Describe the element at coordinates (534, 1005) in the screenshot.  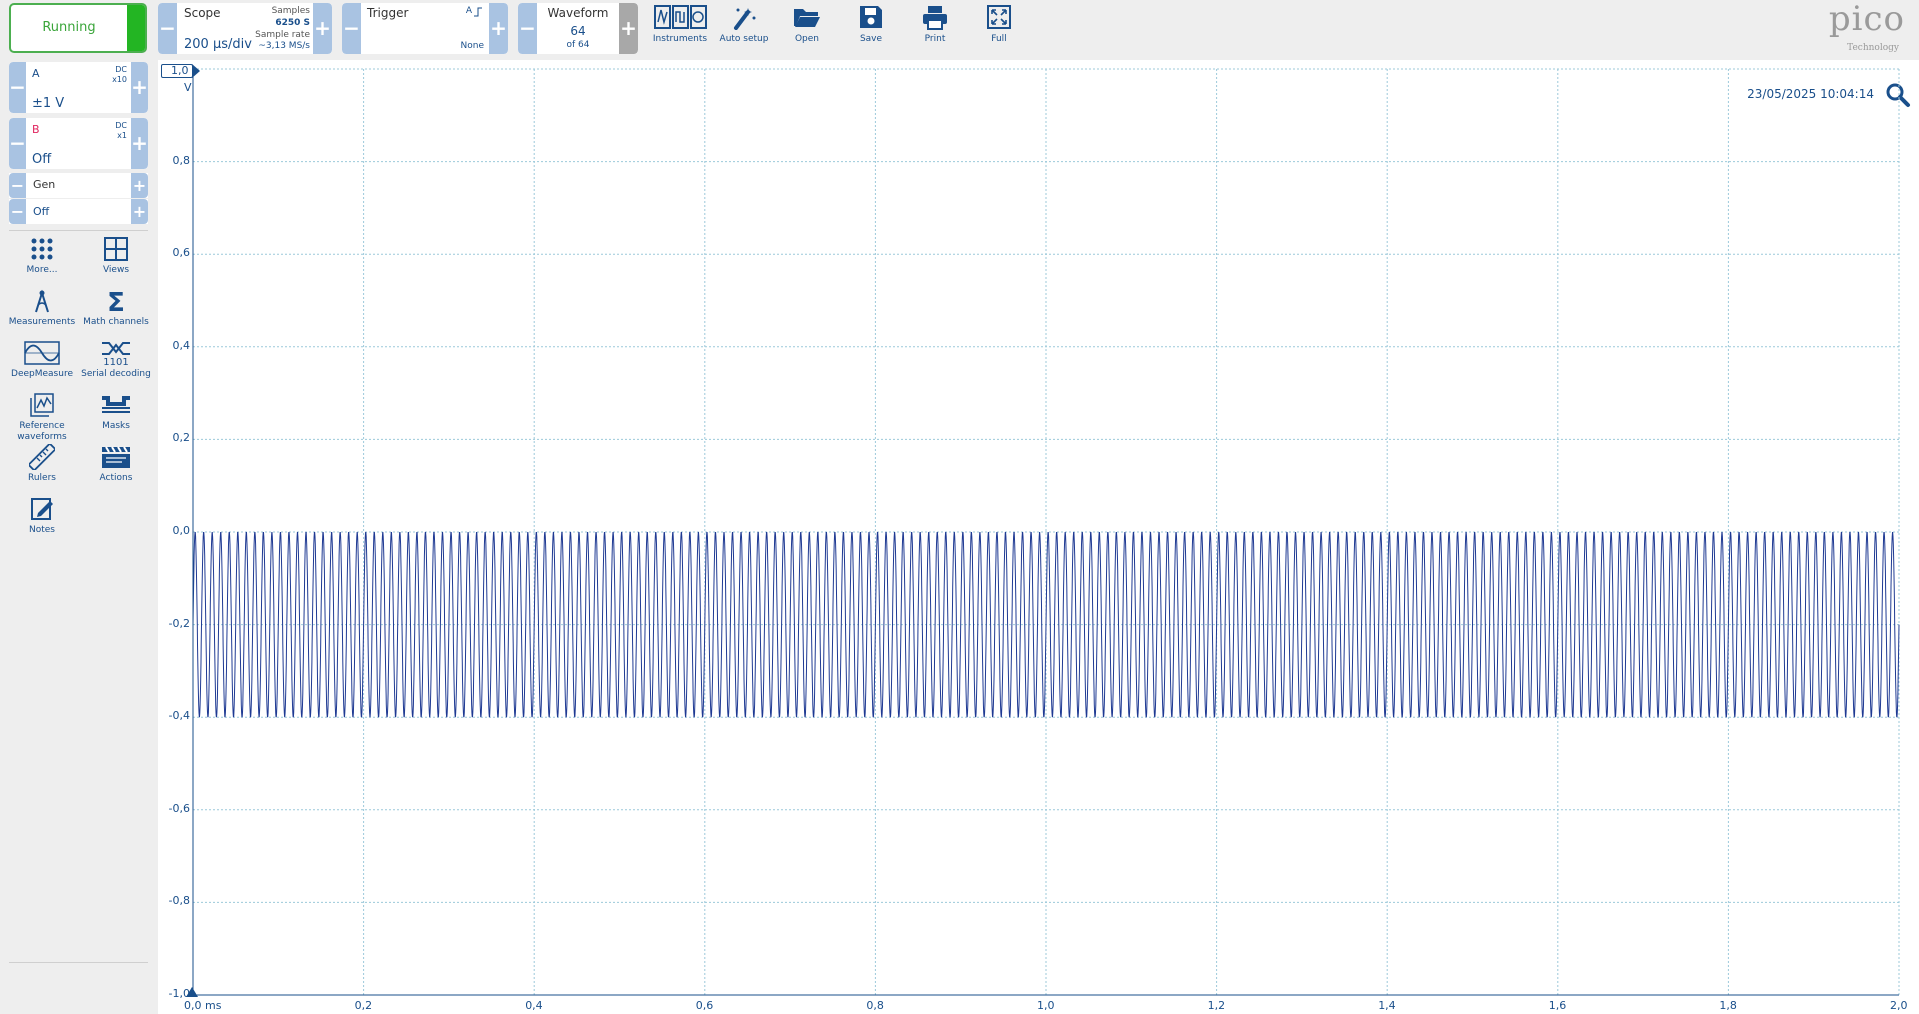
I see `x-tick-label: 0,4` at that location.